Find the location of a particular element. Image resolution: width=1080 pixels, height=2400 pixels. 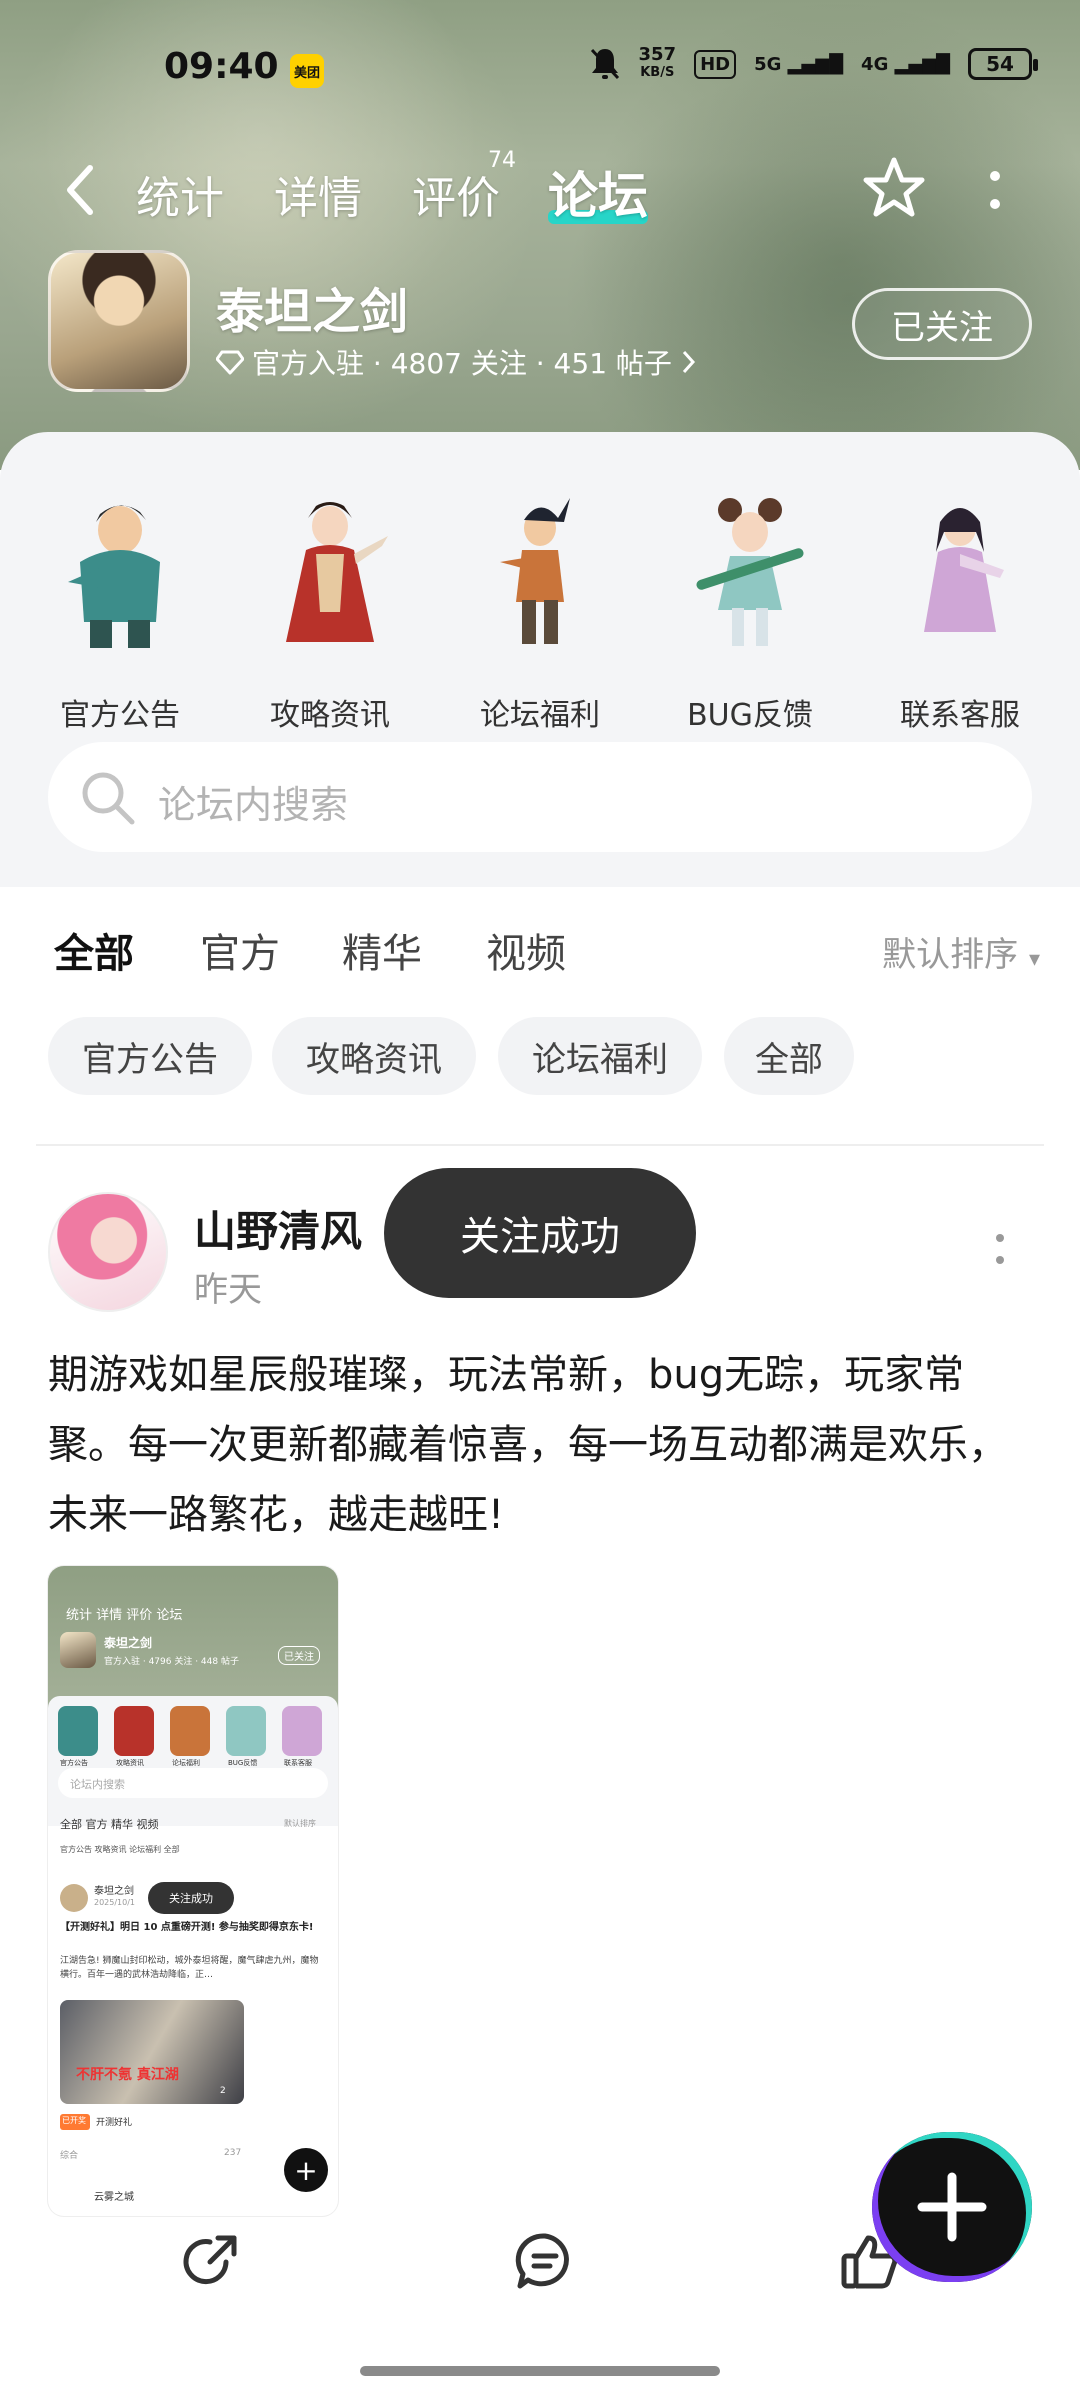

tab-reviews: 评价 is located at coordinates (456, 194).